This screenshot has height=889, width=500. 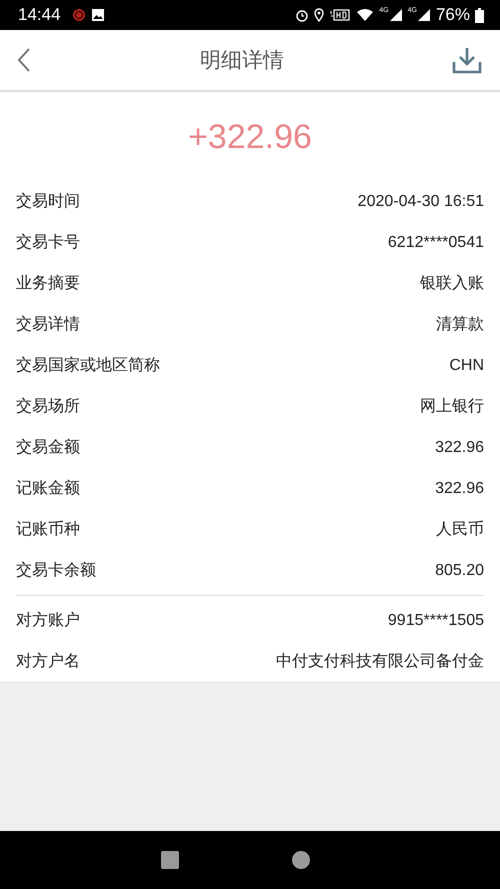 I want to click on field-value: 清算款, so click(x=460, y=324).